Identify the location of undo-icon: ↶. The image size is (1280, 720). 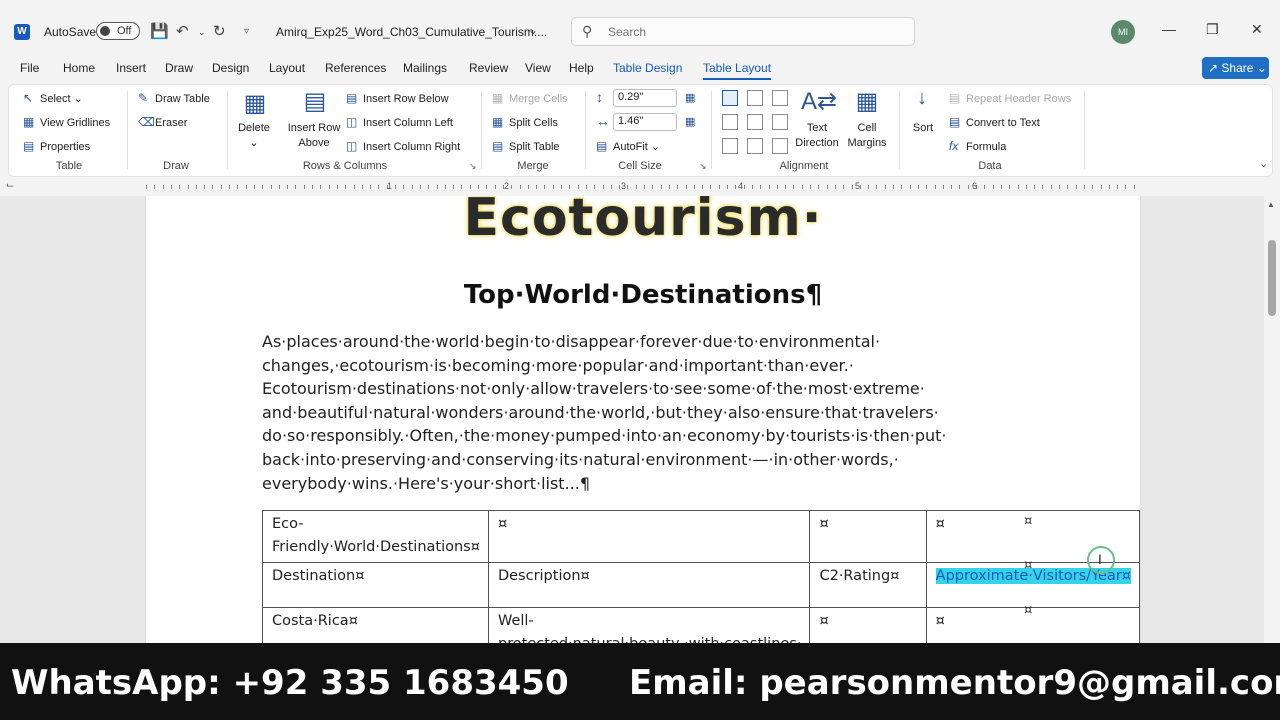
(182, 31).